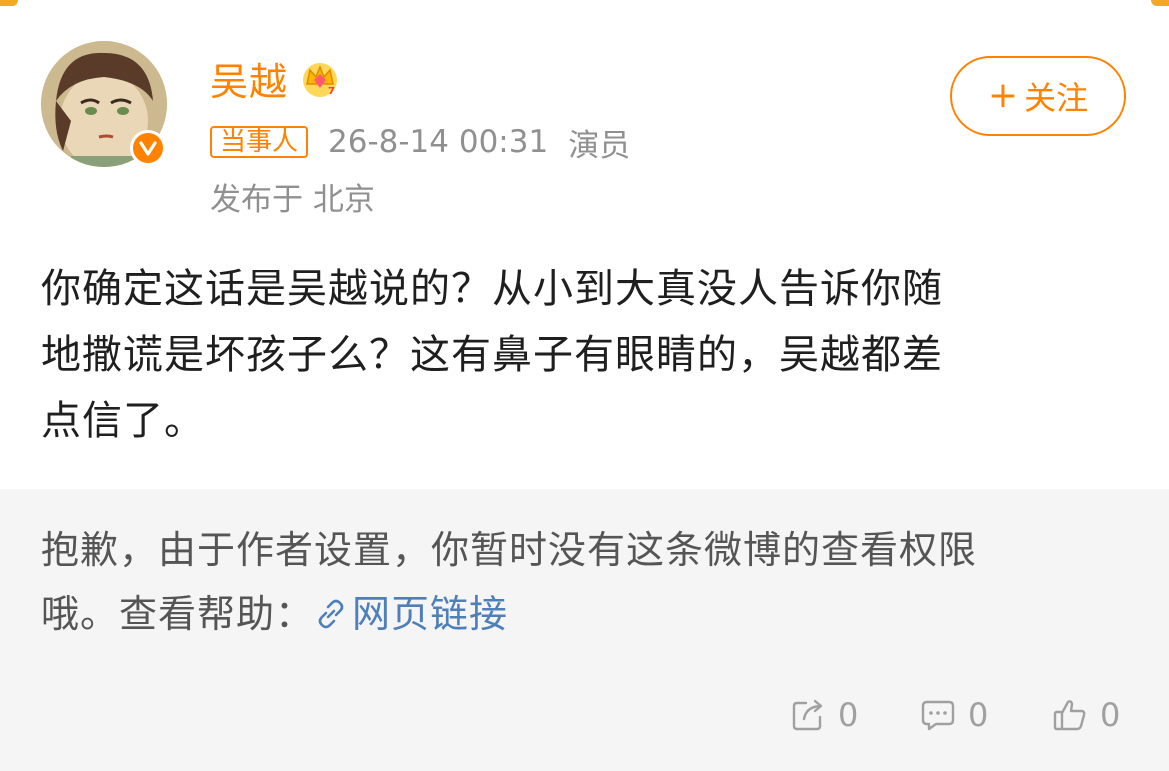 The height and width of the screenshot is (771, 1169). Describe the element at coordinates (104, 104) in the screenshot. I see `avatar` at that location.